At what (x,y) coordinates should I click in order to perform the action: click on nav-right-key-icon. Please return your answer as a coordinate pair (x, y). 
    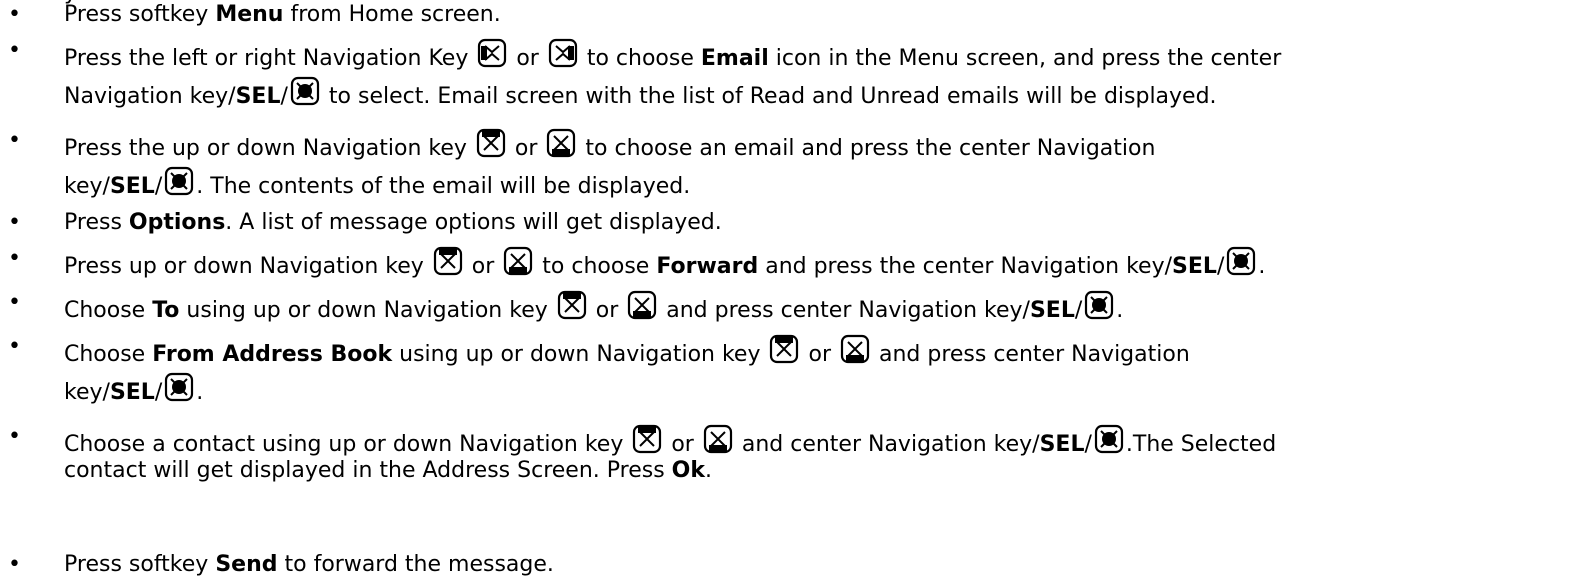
    Looking at the image, I should click on (563, 53).